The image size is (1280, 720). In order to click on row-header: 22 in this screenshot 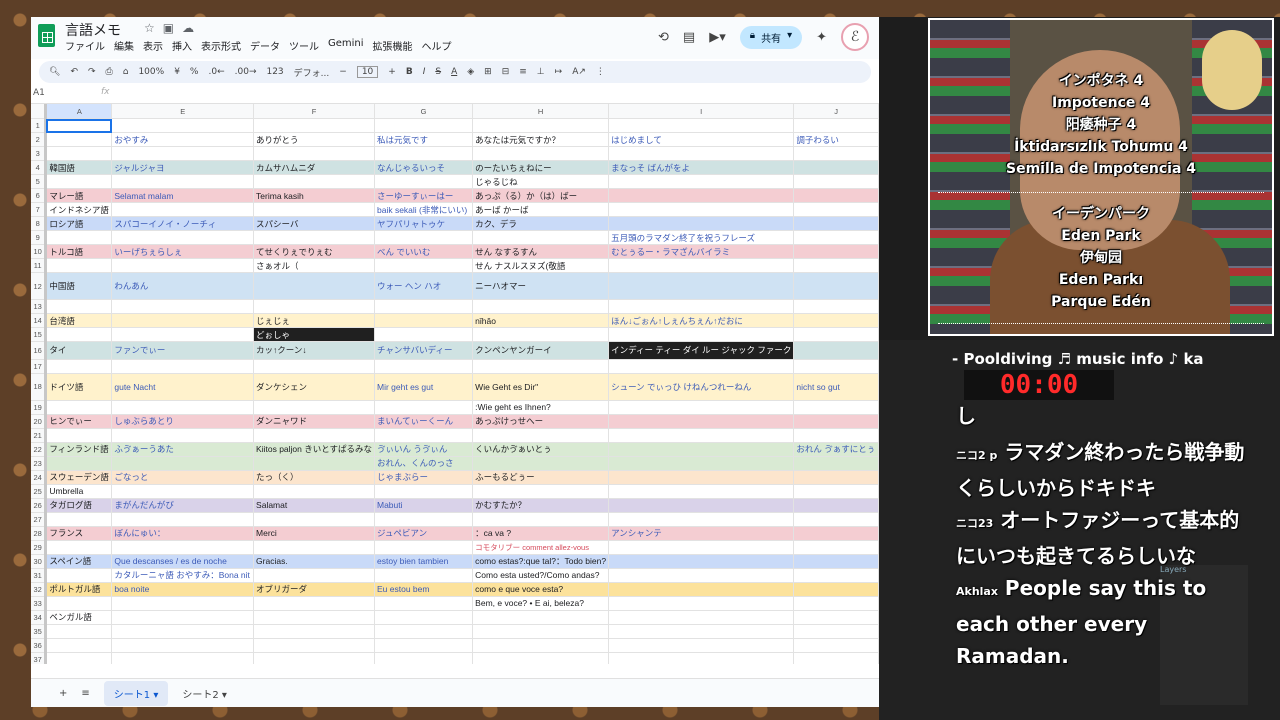, I will do `click(39, 449)`.